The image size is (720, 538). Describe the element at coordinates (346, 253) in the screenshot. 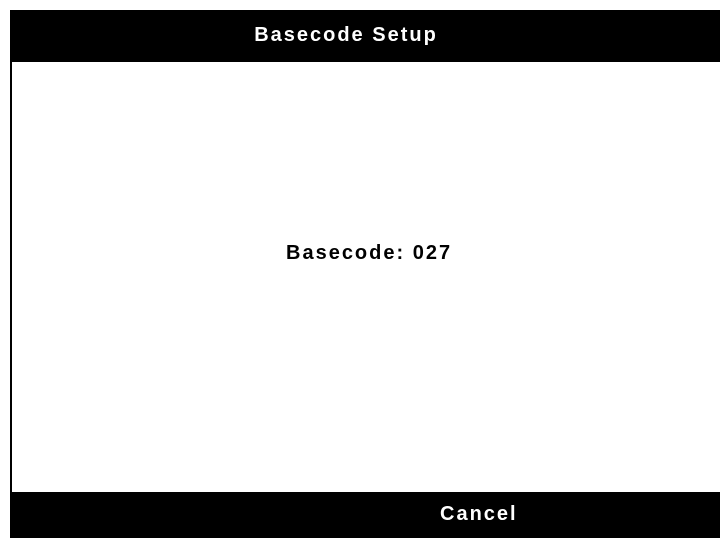

I see `basecode-label: Basecode:` at that location.